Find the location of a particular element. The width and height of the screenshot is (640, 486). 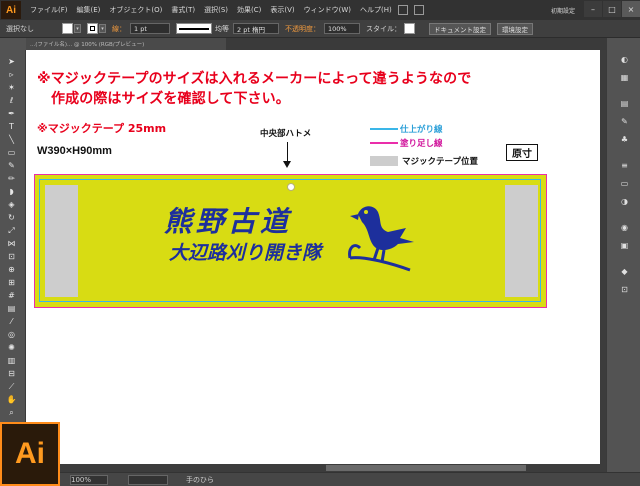

trim-line-label: 仕上がり線 is located at coordinates (421, 130).